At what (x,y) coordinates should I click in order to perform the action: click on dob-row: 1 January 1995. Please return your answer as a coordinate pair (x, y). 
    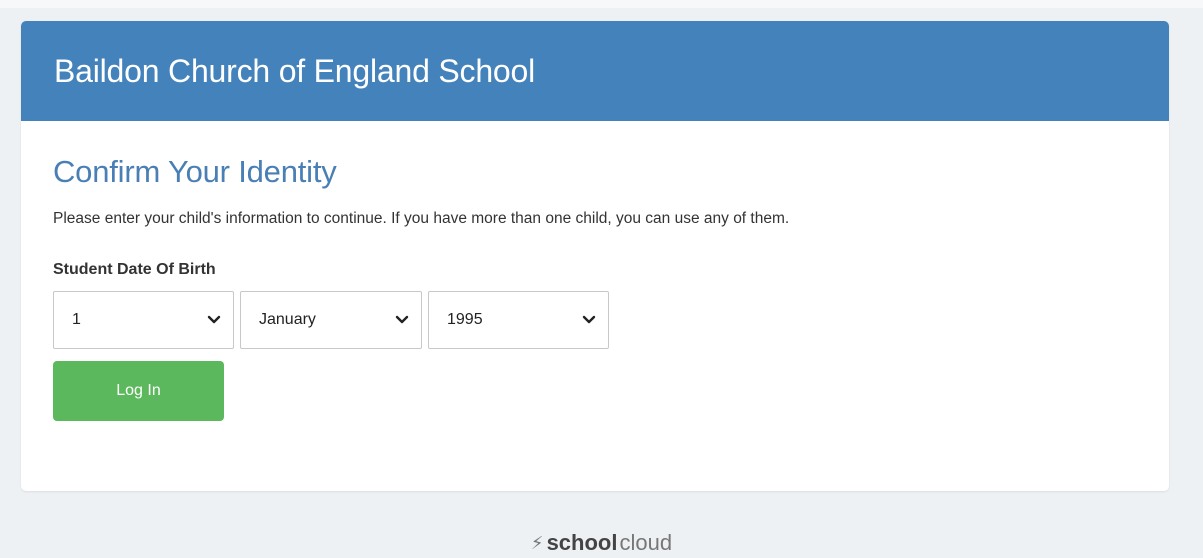
    Looking at the image, I should click on (595, 320).